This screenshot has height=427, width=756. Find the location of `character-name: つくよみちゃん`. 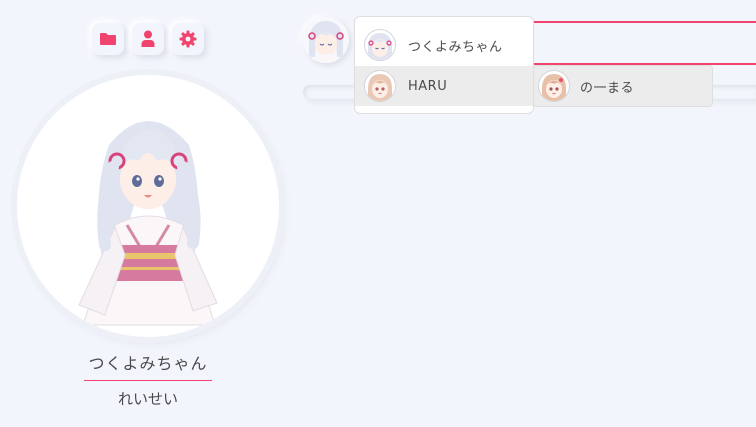

character-name: つくよみちゃん is located at coordinates (148, 365).